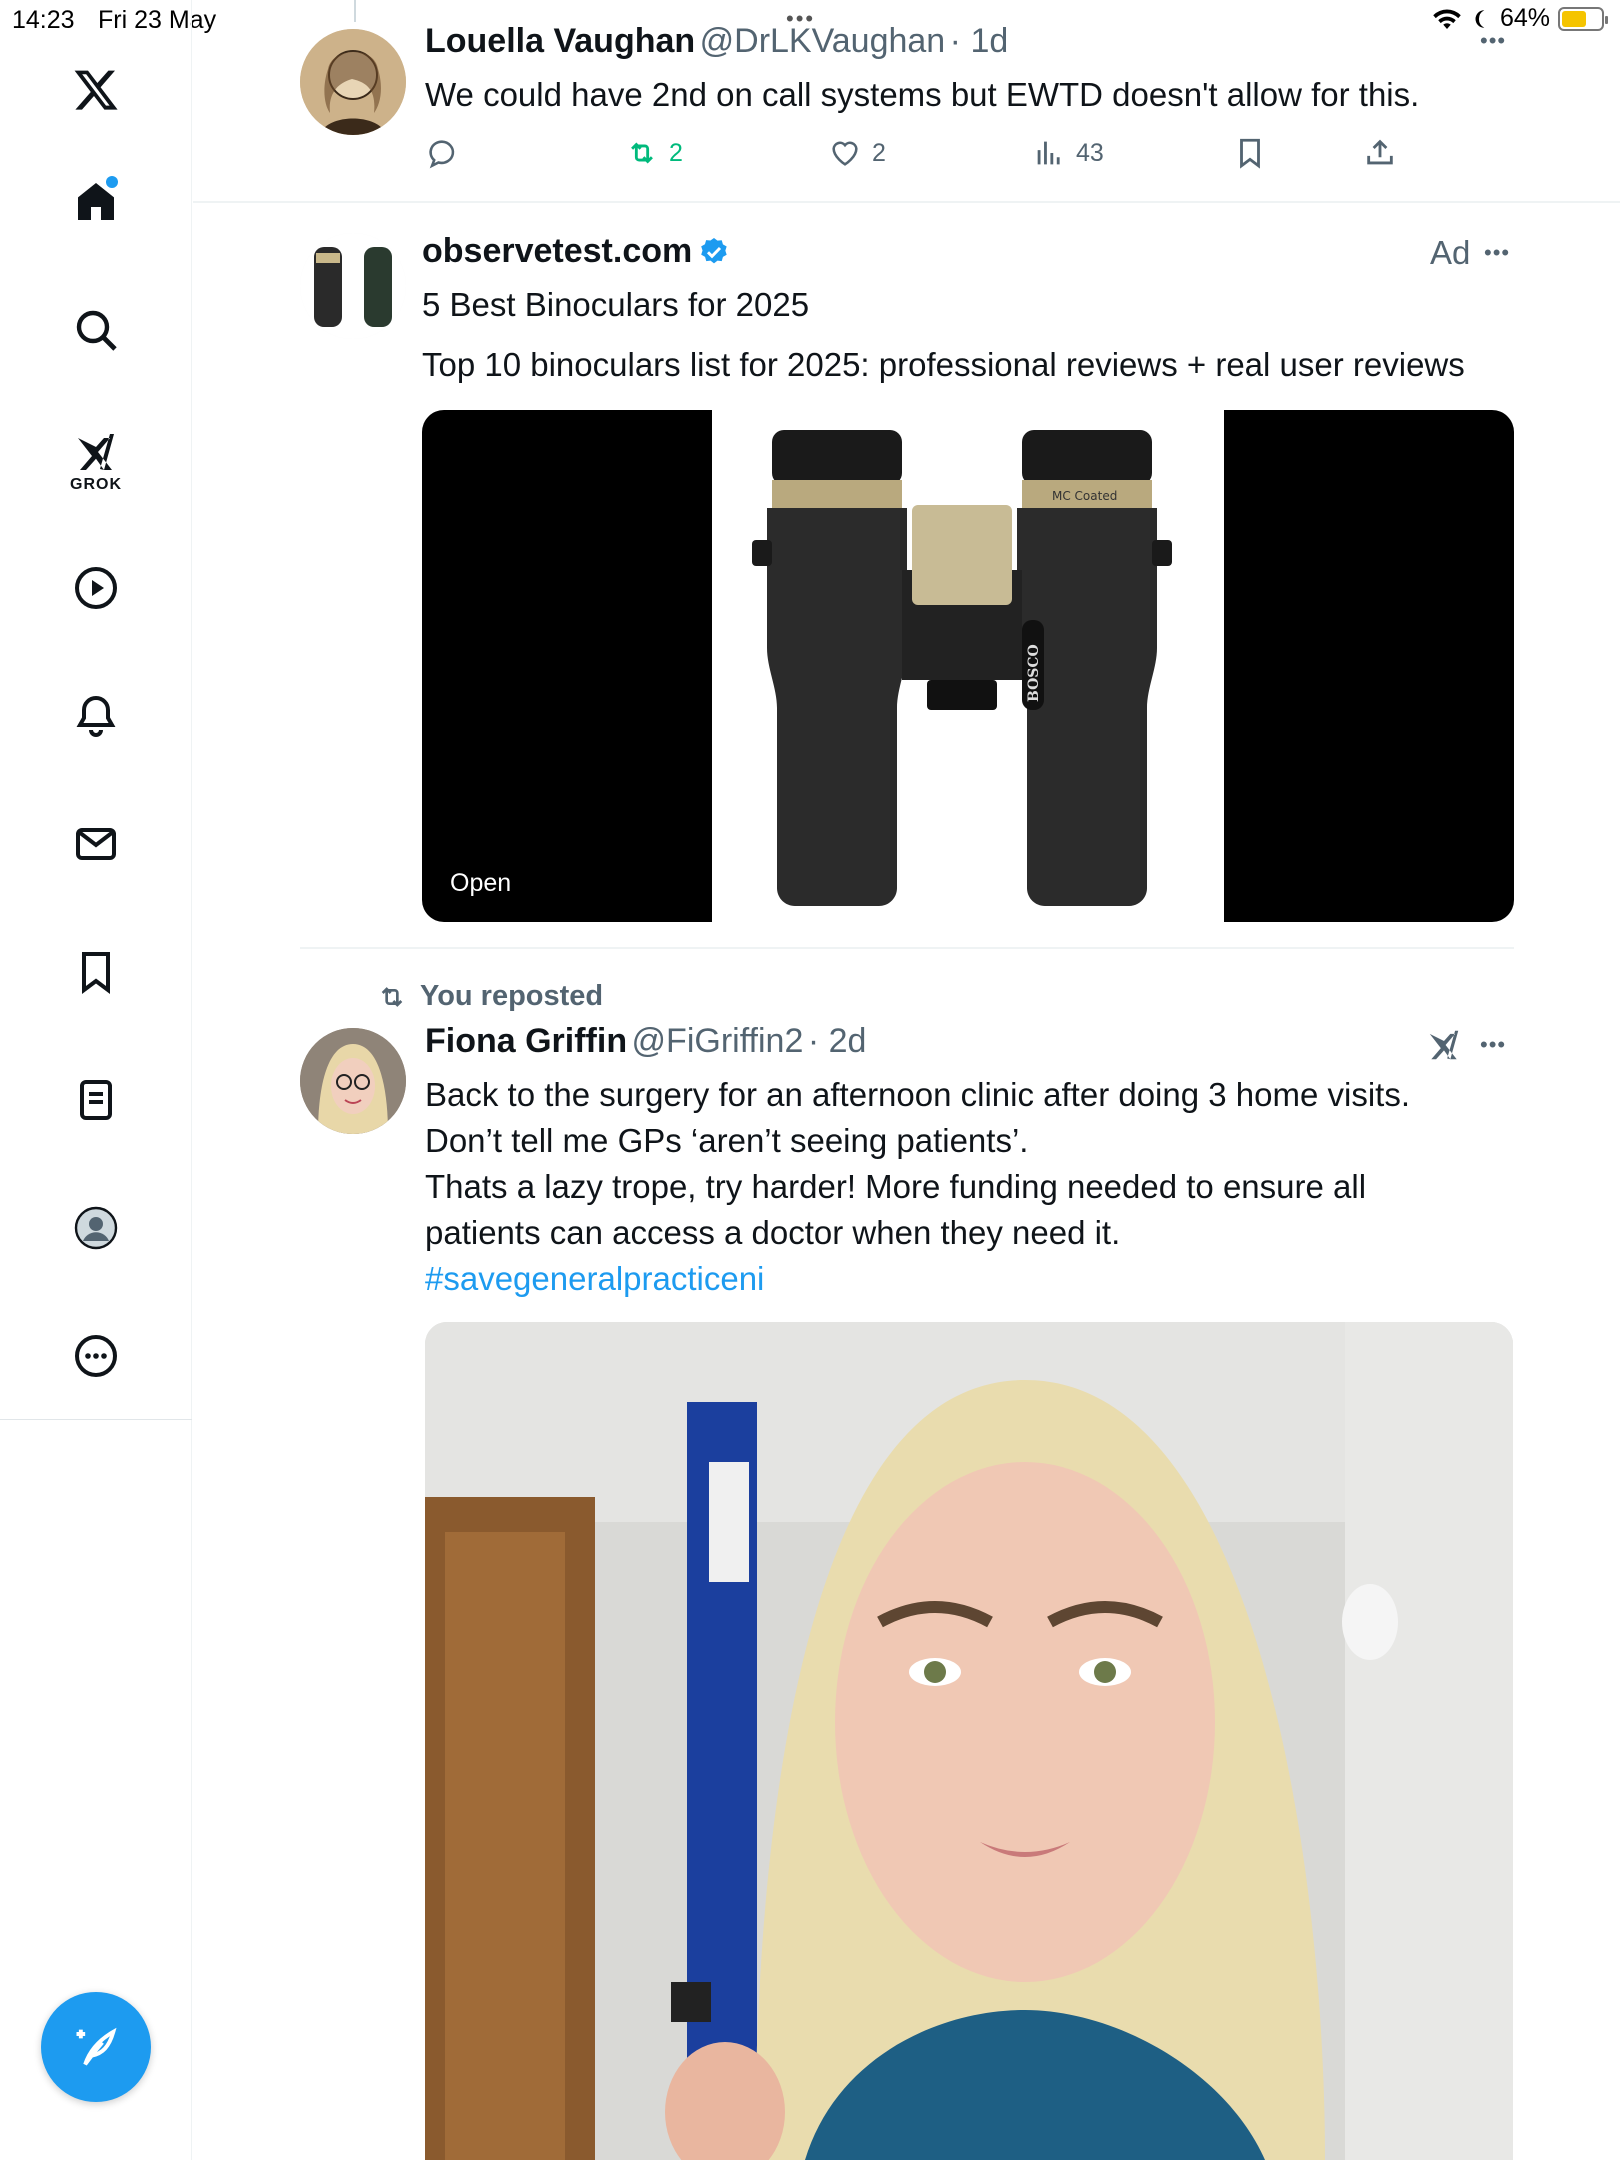 The height and width of the screenshot is (2160, 1620). What do you see at coordinates (823, 41) in the screenshot?
I see `author-handle: @DrLKVaughan` at bounding box center [823, 41].